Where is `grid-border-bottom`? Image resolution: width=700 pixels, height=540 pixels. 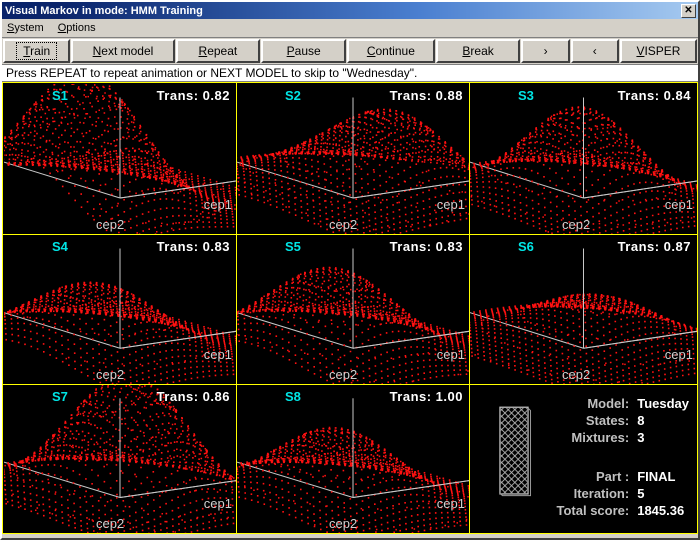
grid-border-bottom is located at coordinates (350, 533).